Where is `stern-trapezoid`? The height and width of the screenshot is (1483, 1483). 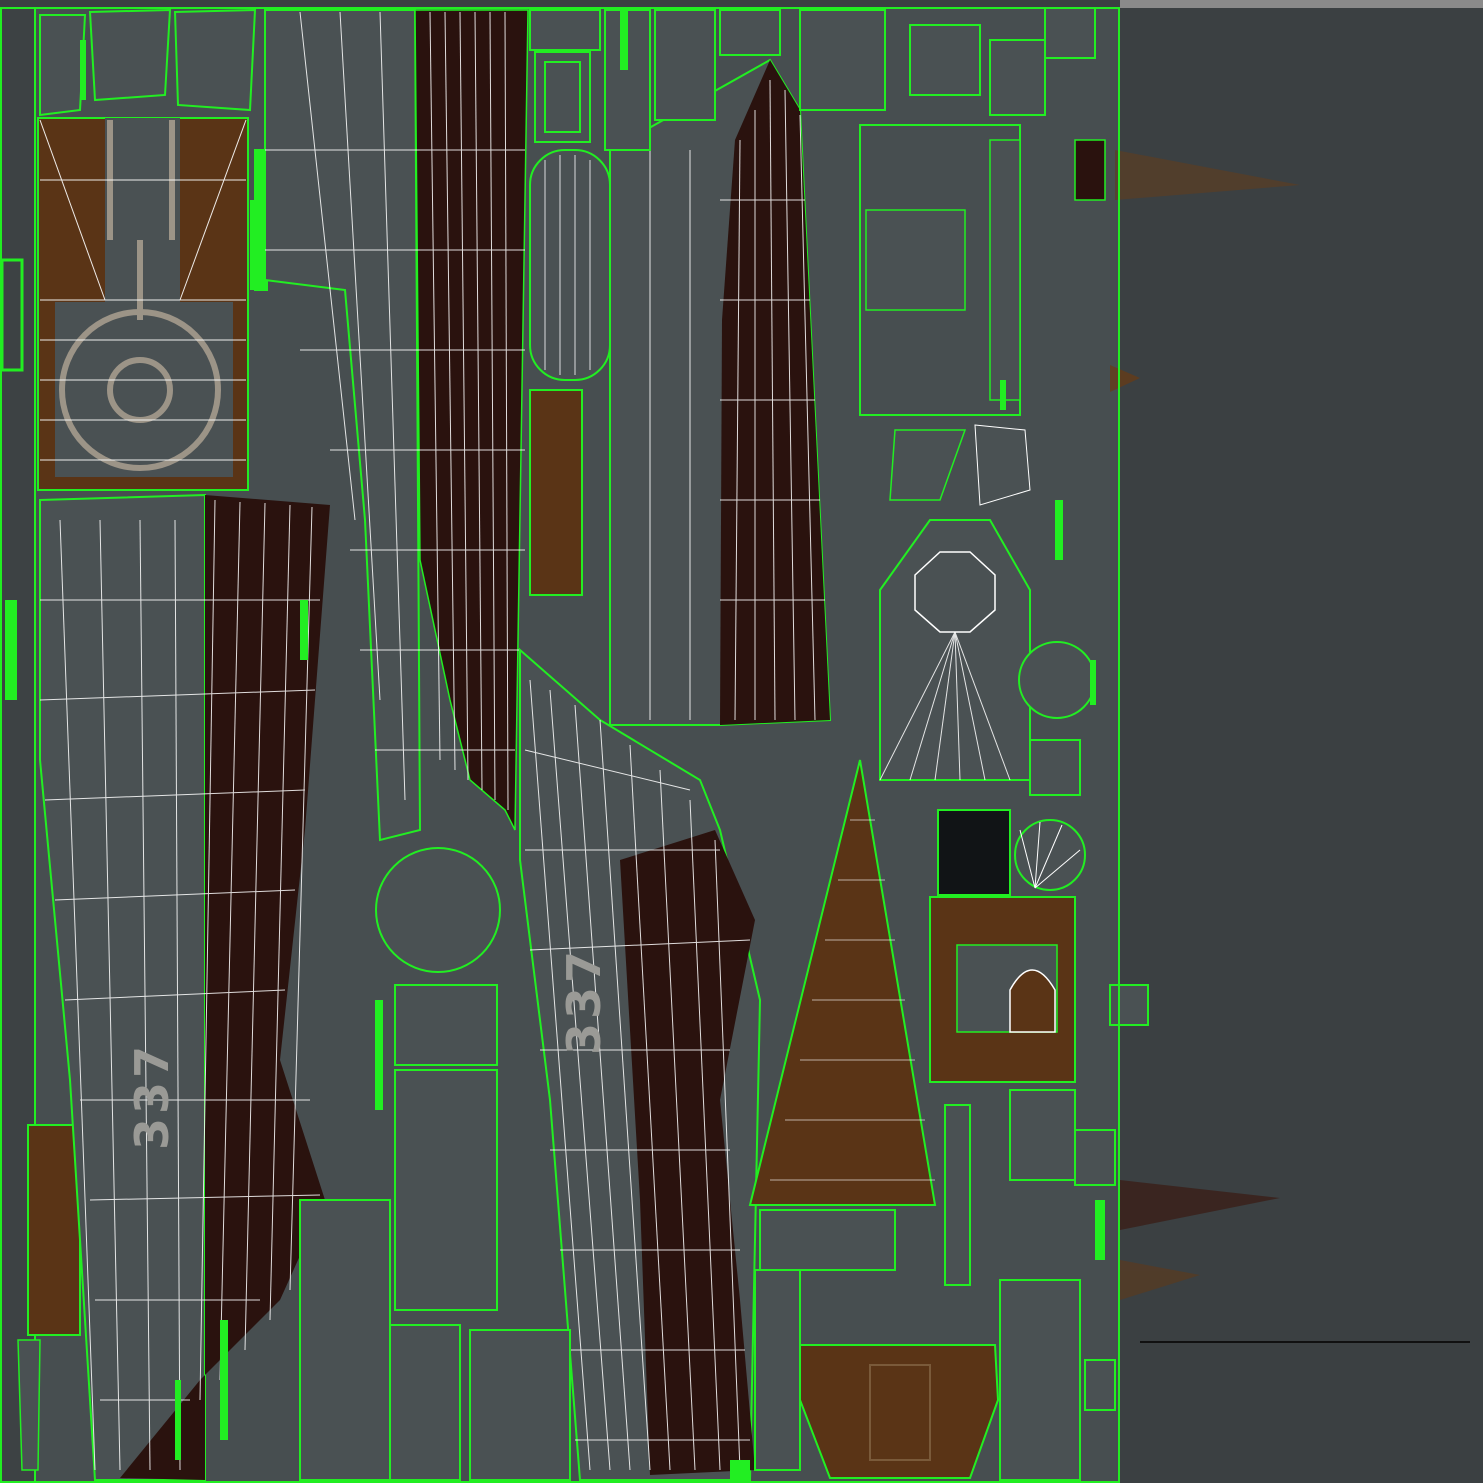
stern-trapezoid is located at coordinates (899, 1411).